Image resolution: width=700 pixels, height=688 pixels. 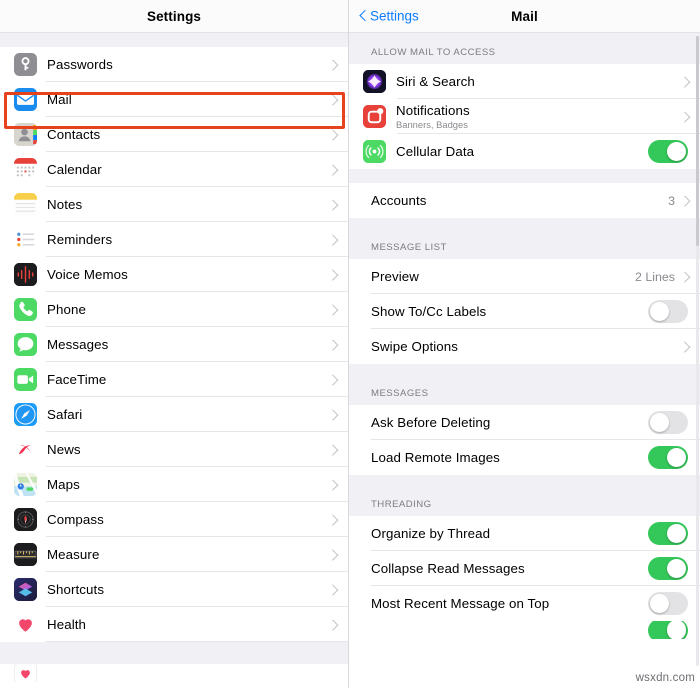 What do you see at coordinates (25, 379) in the screenshot?
I see `facetime-icon` at bounding box center [25, 379].